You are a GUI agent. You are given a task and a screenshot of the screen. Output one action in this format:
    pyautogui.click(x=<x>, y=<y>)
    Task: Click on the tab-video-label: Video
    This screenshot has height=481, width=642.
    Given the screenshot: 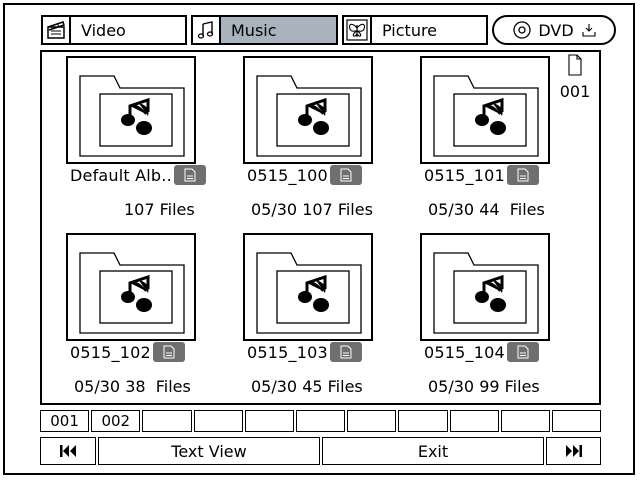 What is the action you would take?
    pyautogui.click(x=103, y=30)
    